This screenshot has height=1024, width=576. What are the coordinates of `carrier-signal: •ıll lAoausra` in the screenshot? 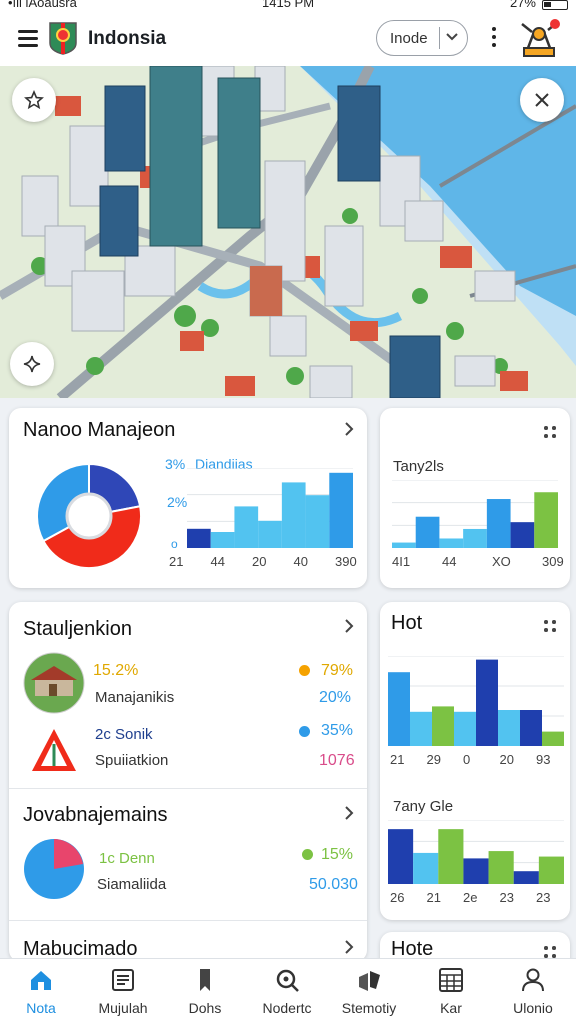 It's located at (42, 5).